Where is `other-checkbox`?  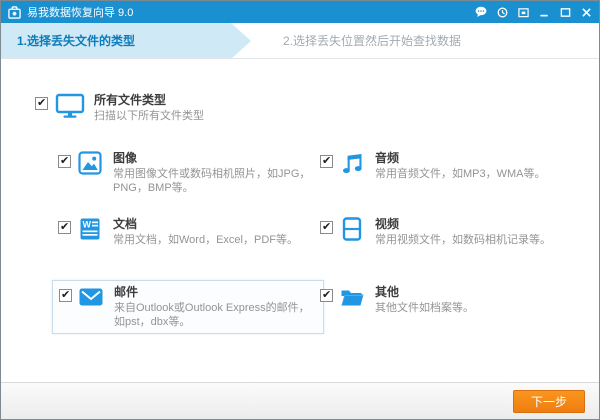
other-checkbox is located at coordinates (326, 295).